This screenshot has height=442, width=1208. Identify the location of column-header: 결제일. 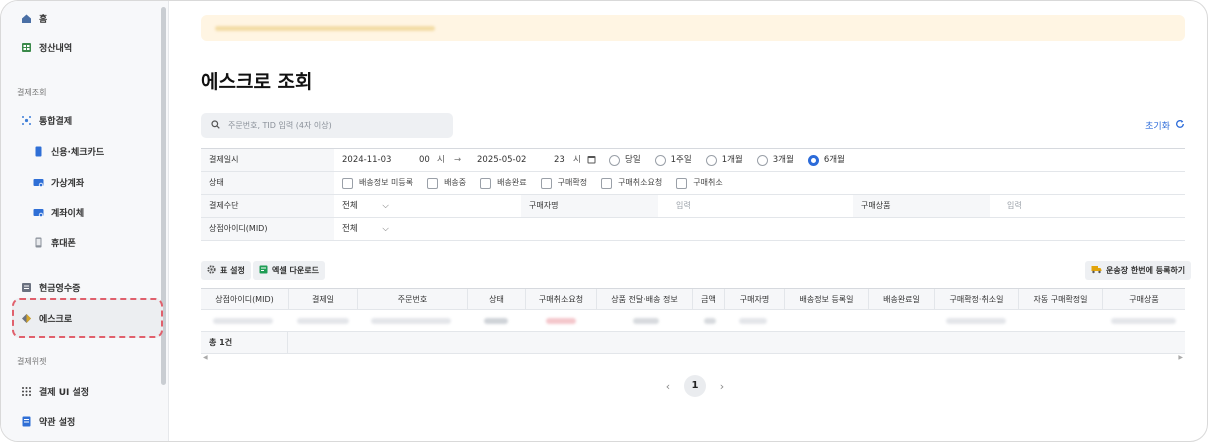
(323, 299).